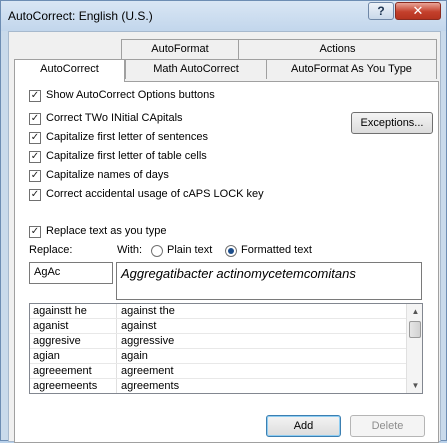 This screenshot has height=443, width=447. Describe the element at coordinates (35, 96) in the screenshot. I see `show-options-checkbox` at that location.